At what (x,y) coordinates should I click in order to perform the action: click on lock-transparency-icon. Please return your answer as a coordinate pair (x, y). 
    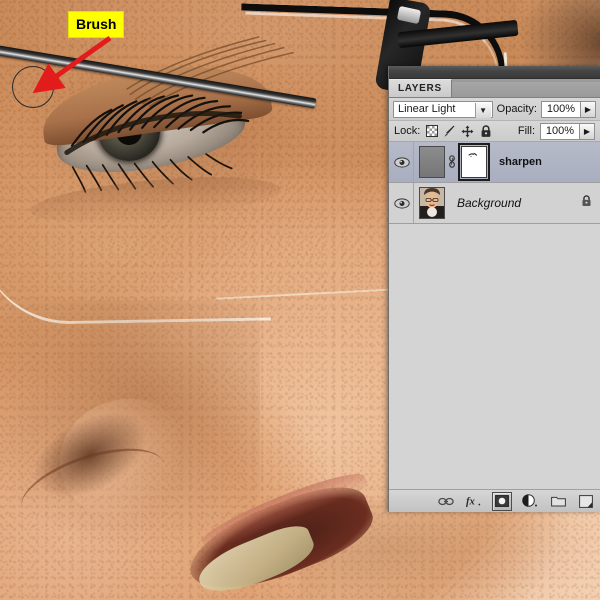
    Looking at the image, I should click on (431, 131).